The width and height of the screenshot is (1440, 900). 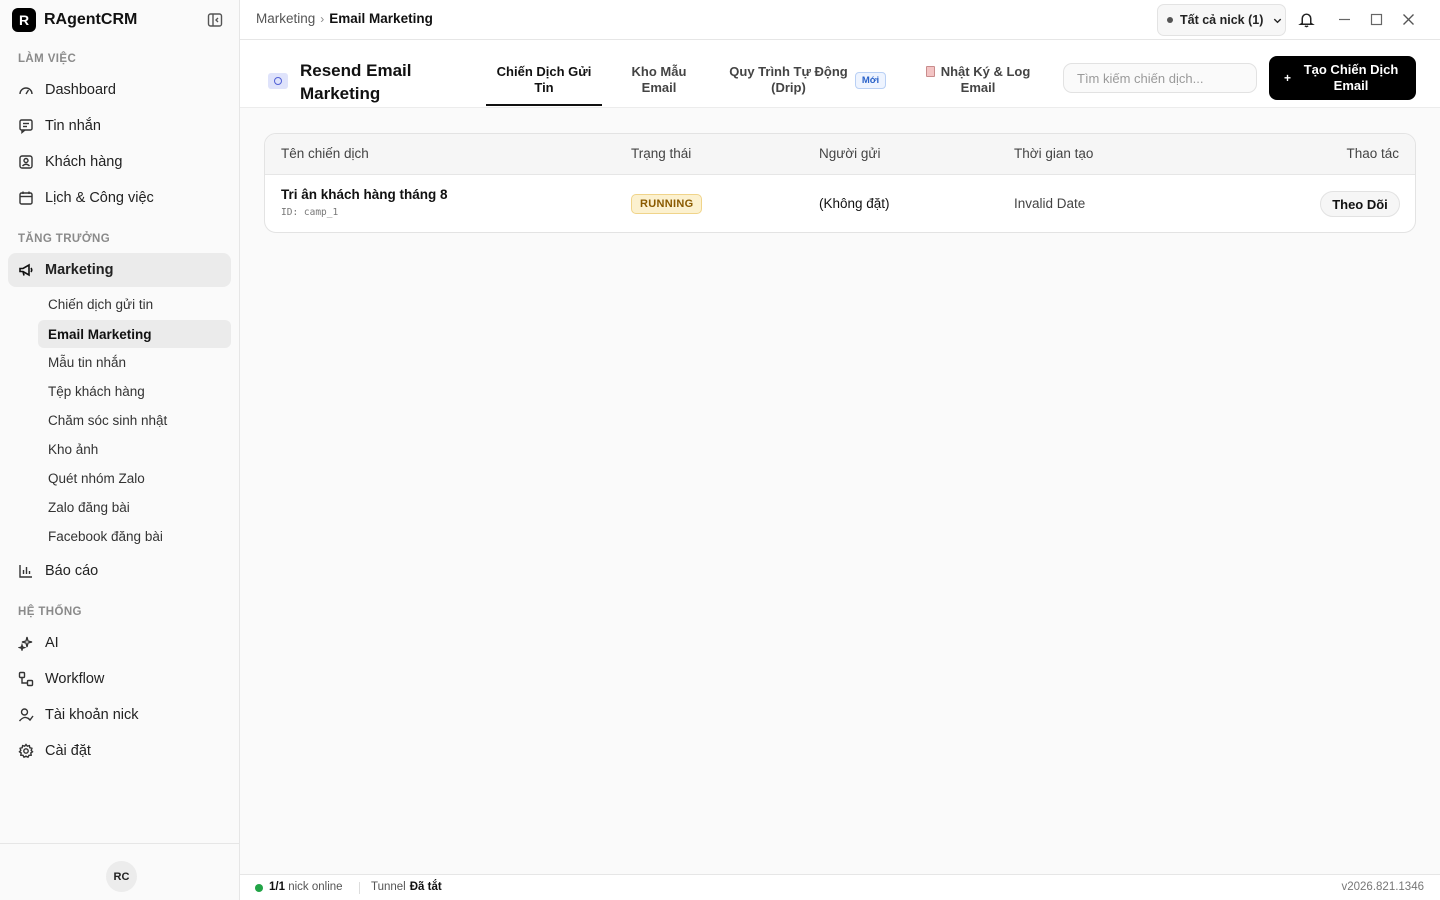 What do you see at coordinates (1160, 78) in the screenshot?
I see `search-input` at bounding box center [1160, 78].